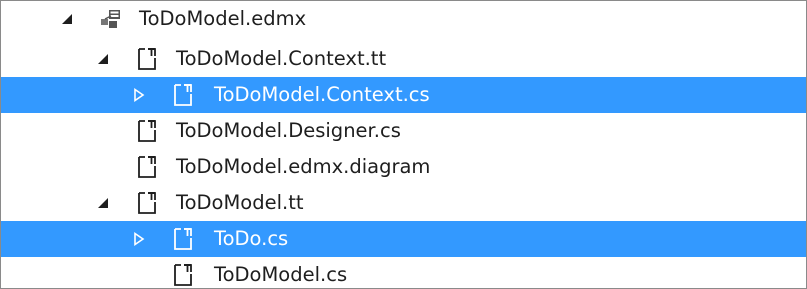  Describe the element at coordinates (223, 18) in the screenshot. I see `tree-item-label: ToDoModel.edmx` at that location.